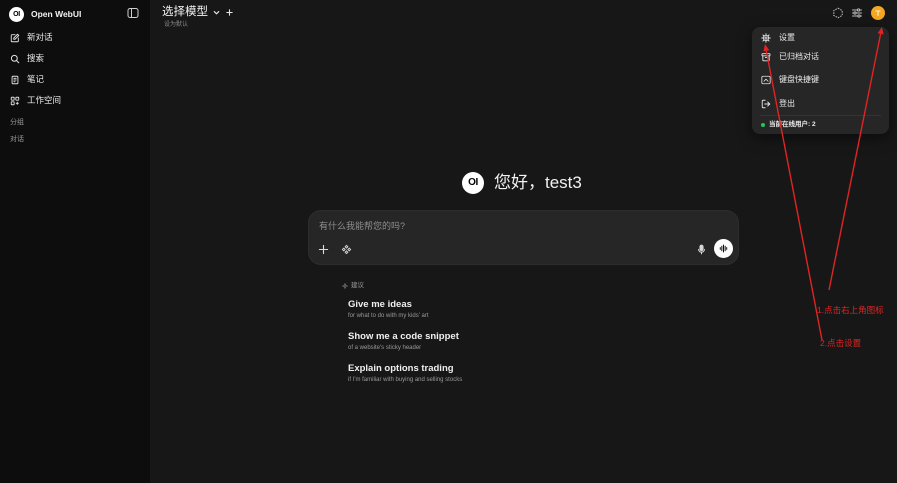 Image resolution: width=897 pixels, height=483 pixels. I want to click on online-users-count: 当前在线用户: 2, so click(792, 124).